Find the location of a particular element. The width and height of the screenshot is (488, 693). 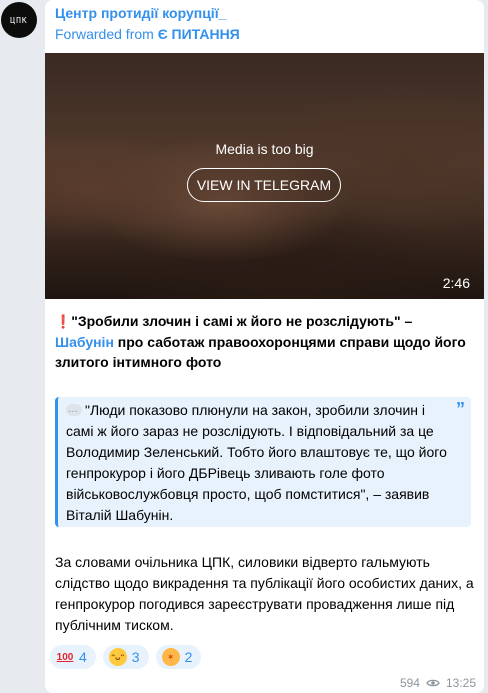

reaction-grin: ᵔᴗᵔ 3 is located at coordinates (125, 657).